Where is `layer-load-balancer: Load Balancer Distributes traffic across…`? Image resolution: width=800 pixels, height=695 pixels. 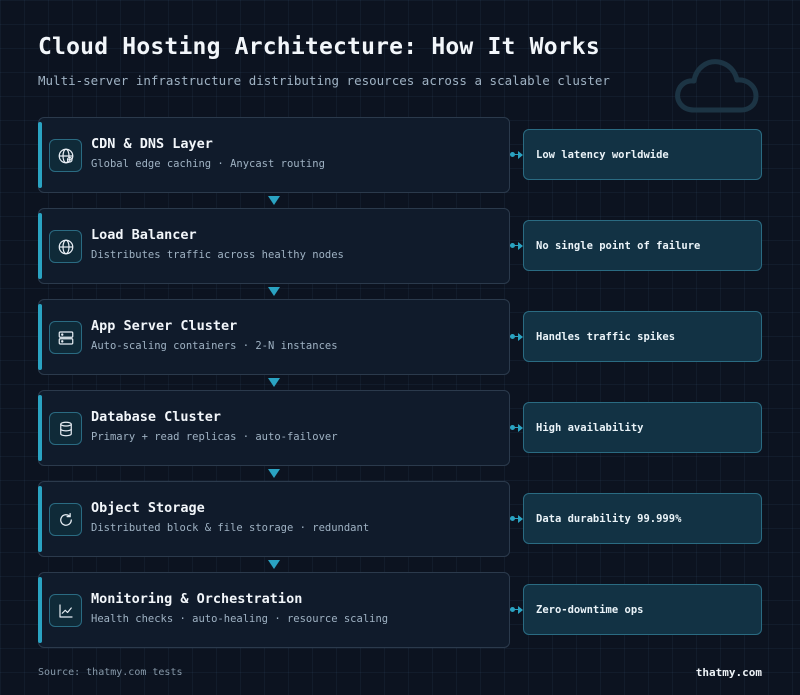 layer-load-balancer: Load Balancer Distributes traffic across… is located at coordinates (274, 246).